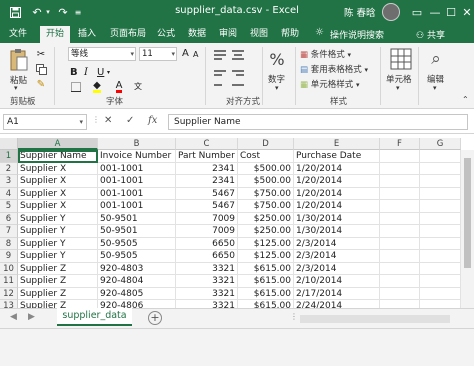  I want to click on add-sheet-button: +, so click(155, 318).